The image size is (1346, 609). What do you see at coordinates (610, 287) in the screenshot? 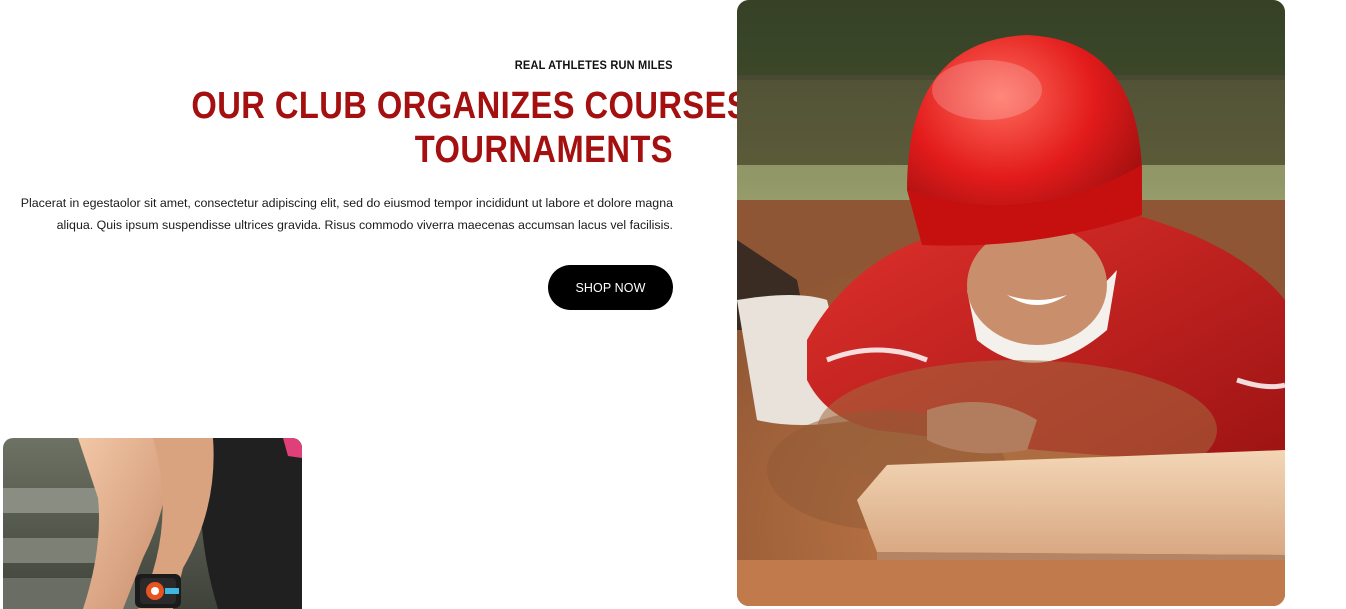
I see `shop-now-button: SHOP NOW` at bounding box center [610, 287].